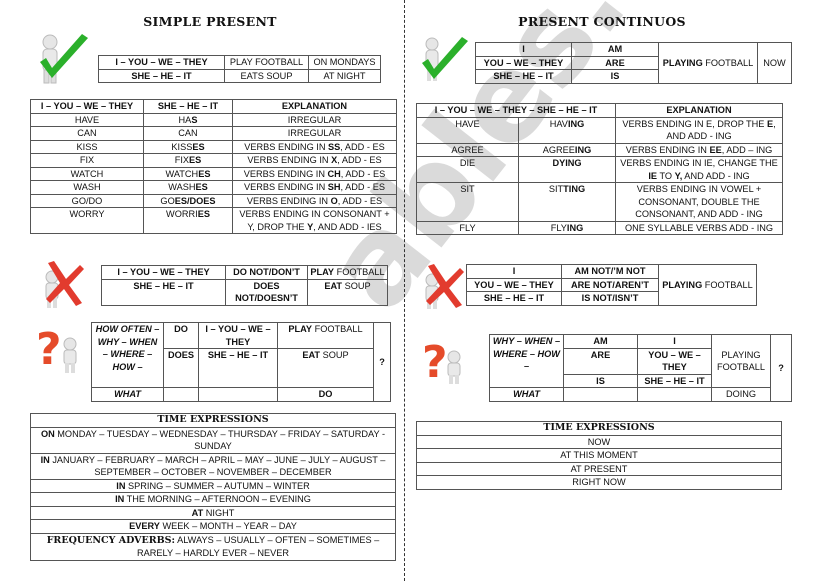 This screenshot has height=581, width=821. What do you see at coordinates (599, 468) in the screenshot?
I see `table-row: AT PRESENT` at bounding box center [599, 468].